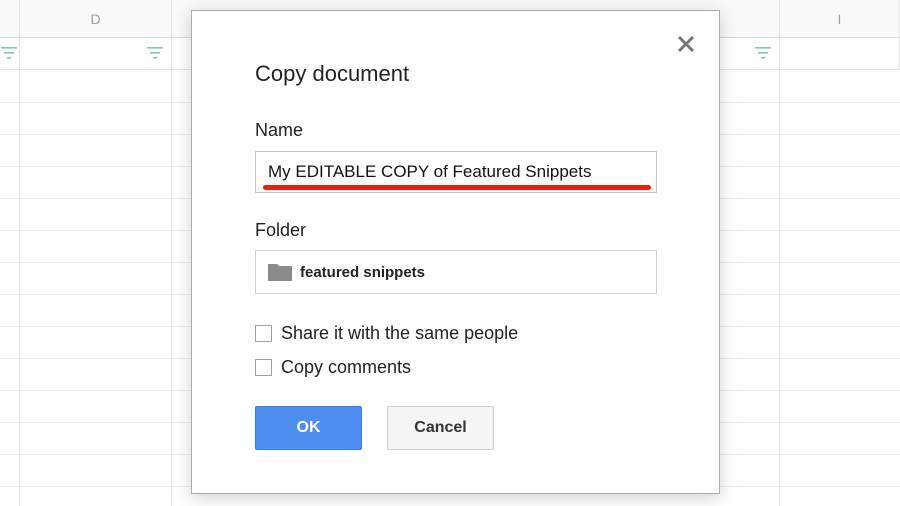 The width and height of the screenshot is (900, 506). Describe the element at coordinates (346, 367) in the screenshot. I see `copy-comments-label: Copy comments` at that location.